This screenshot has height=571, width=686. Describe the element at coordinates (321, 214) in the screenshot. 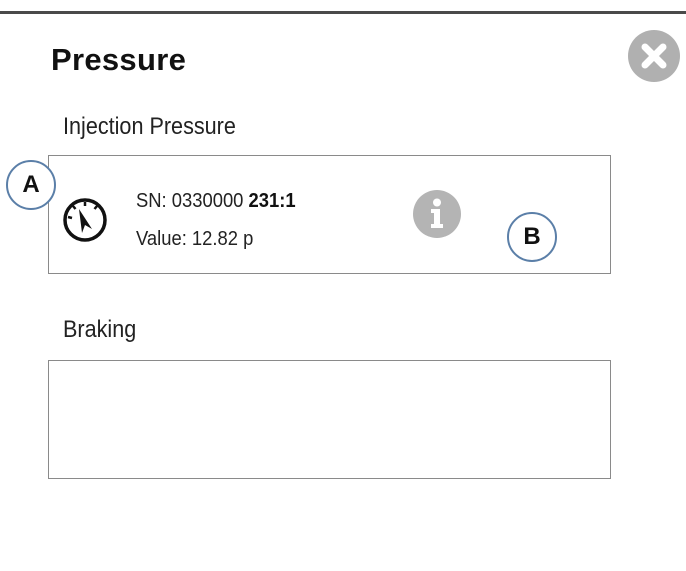

I see `sensor-list-item: SN: 0330000 231:1 Value: 12.82 p` at that location.